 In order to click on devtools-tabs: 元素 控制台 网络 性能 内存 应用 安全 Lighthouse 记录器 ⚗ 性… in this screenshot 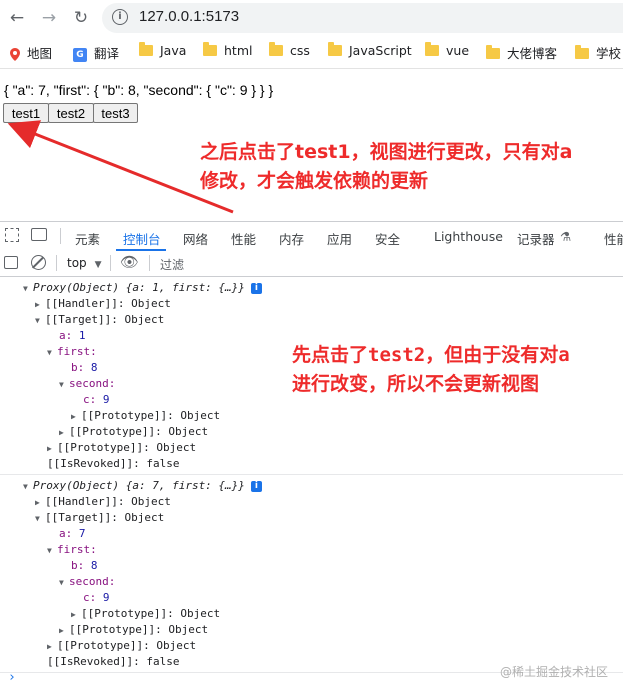, I will do `click(311, 236)`.